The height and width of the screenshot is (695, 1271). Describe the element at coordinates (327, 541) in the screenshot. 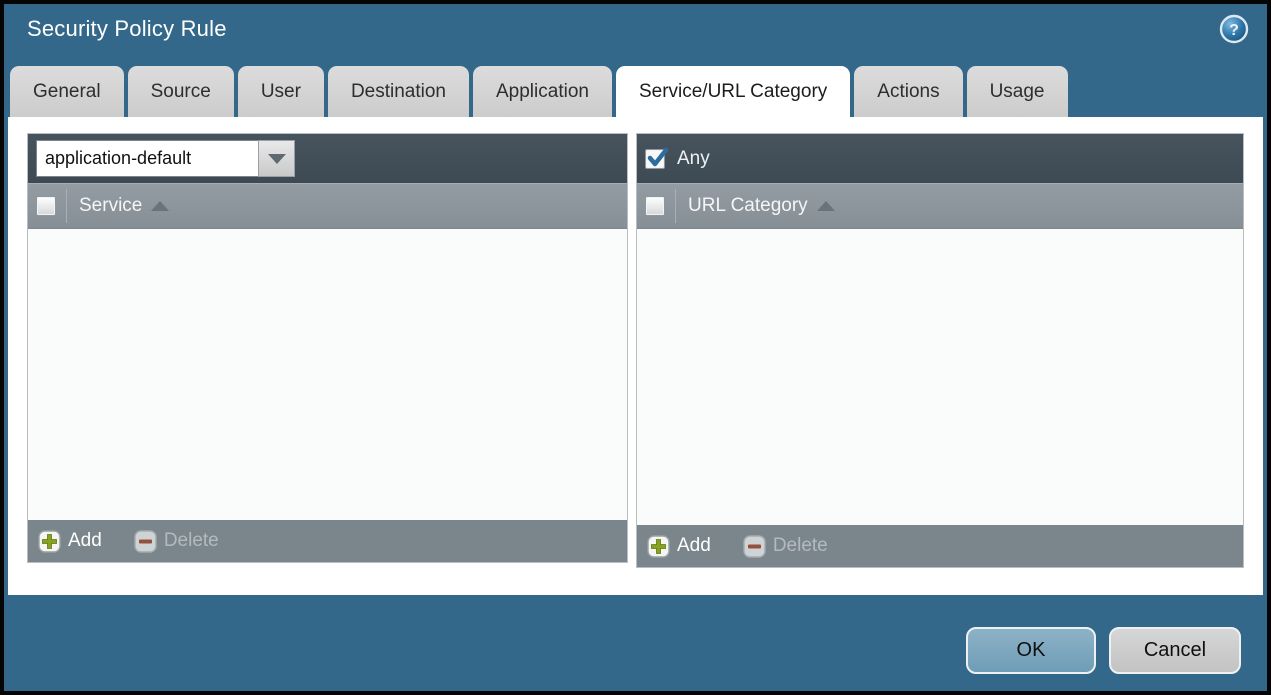

I see `service-footer-bar: Add Delete` at that location.